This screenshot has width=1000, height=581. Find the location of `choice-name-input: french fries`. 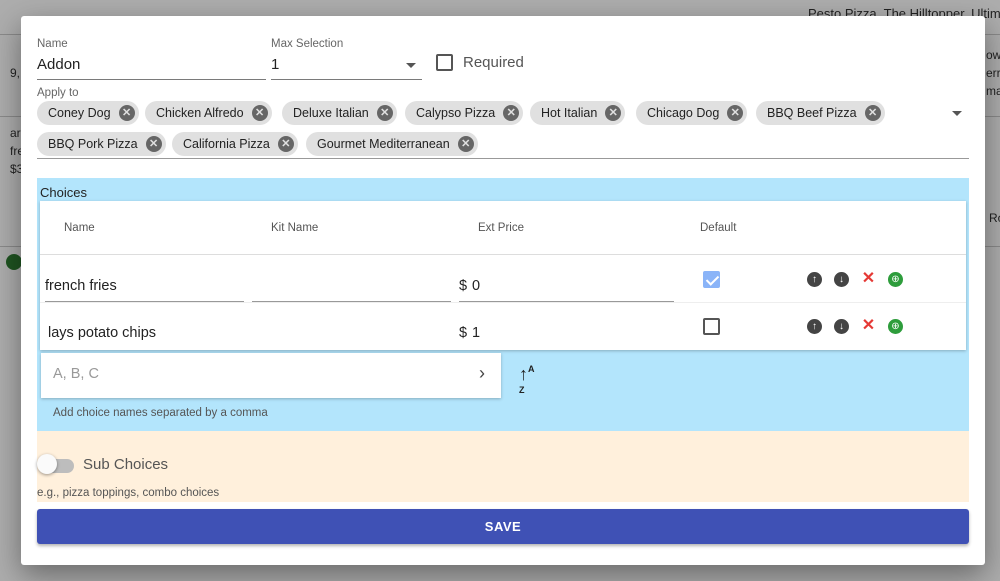

choice-name-input: french fries is located at coordinates (81, 286).